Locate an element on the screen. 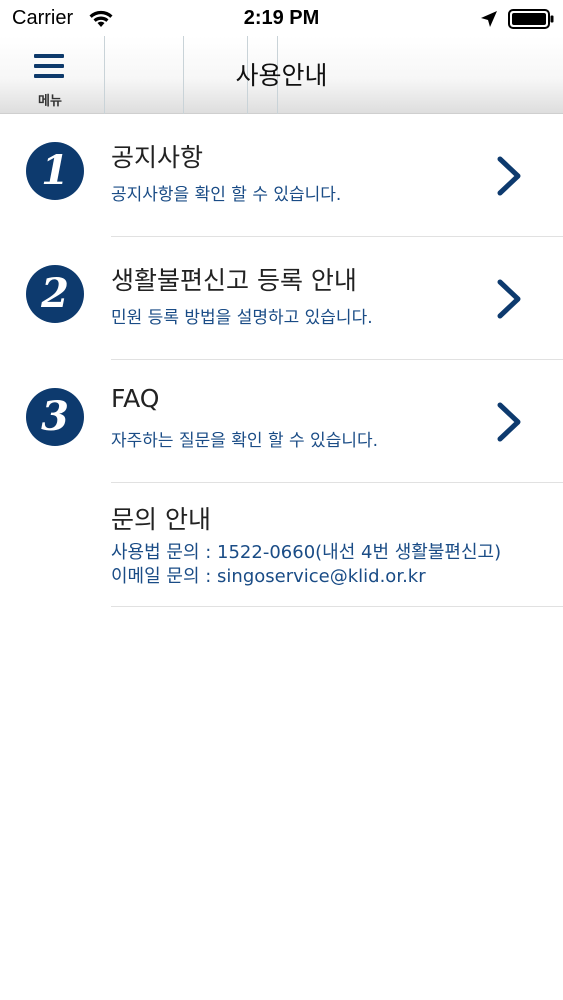  divider is located at coordinates (337, 606).